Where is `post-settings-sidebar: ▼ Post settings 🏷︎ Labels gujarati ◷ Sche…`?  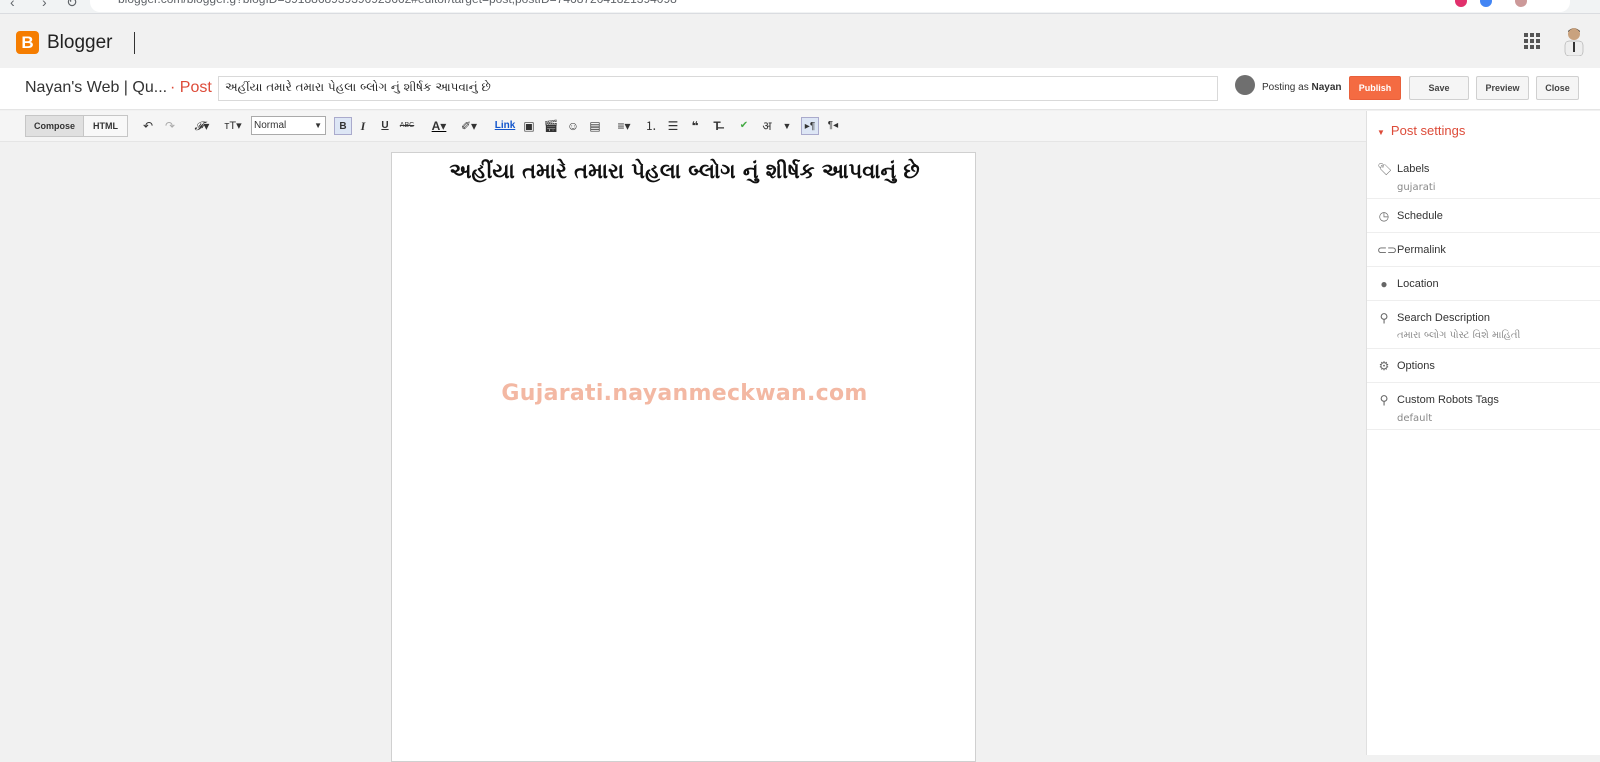 post-settings-sidebar: ▼ Post settings 🏷︎ Labels gujarati ◷ Sche… is located at coordinates (1483, 433).